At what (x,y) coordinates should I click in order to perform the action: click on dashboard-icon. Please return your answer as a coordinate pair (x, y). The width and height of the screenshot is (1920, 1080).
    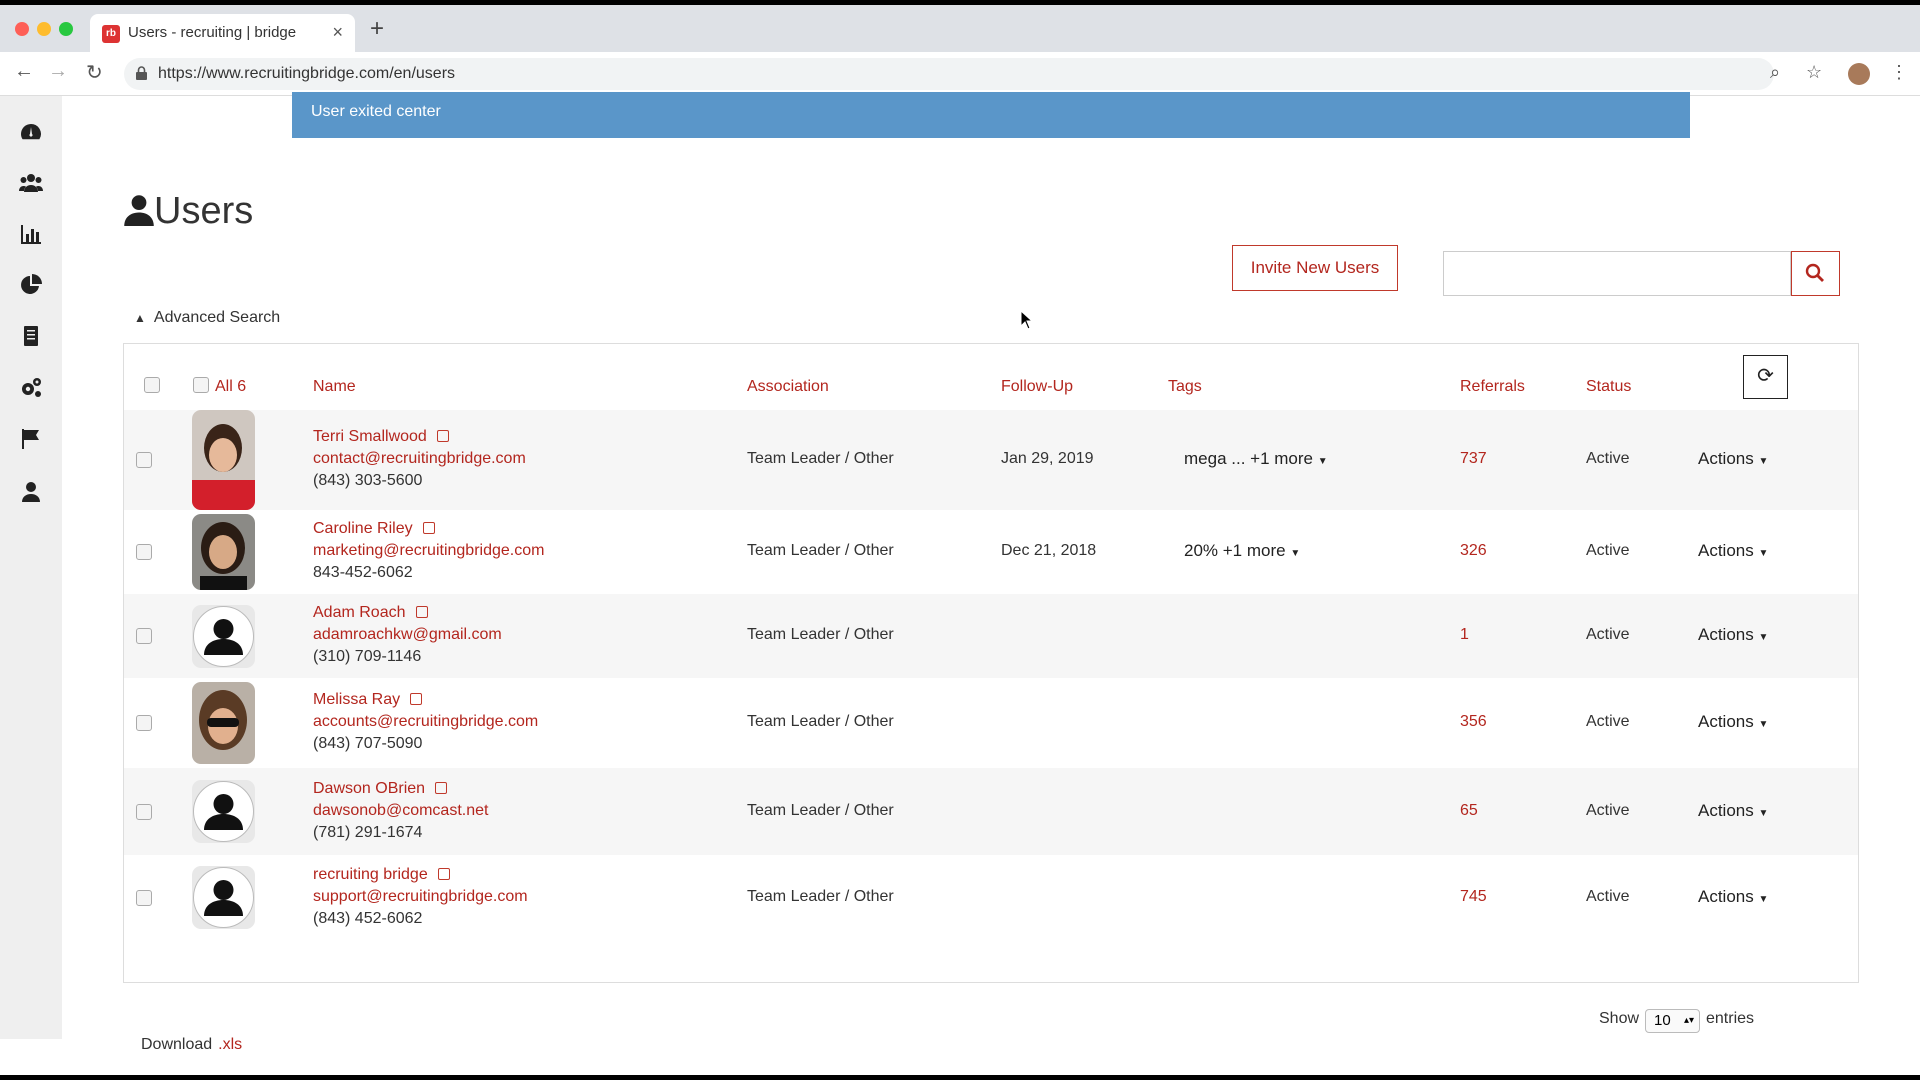
    Looking at the image, I should click on (31, 132).